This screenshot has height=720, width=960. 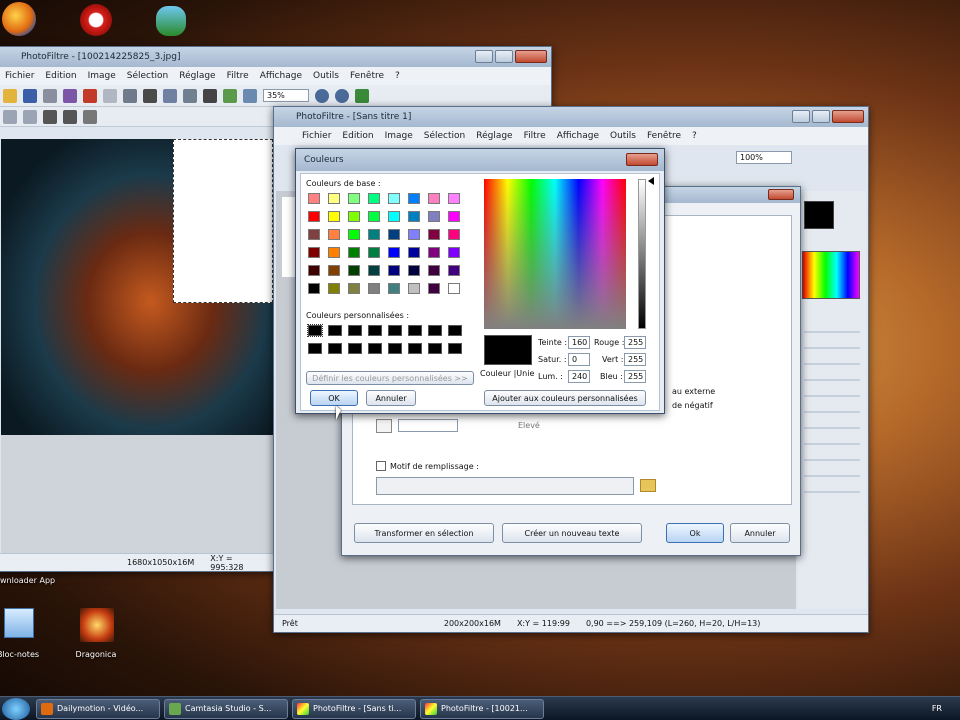 What do you see at coordinates (275, 57) in the screenshot?
I see `back-title-bar: PhotoFiltre - [100214225825_3.jpg]` at bounding box center [275, 57].